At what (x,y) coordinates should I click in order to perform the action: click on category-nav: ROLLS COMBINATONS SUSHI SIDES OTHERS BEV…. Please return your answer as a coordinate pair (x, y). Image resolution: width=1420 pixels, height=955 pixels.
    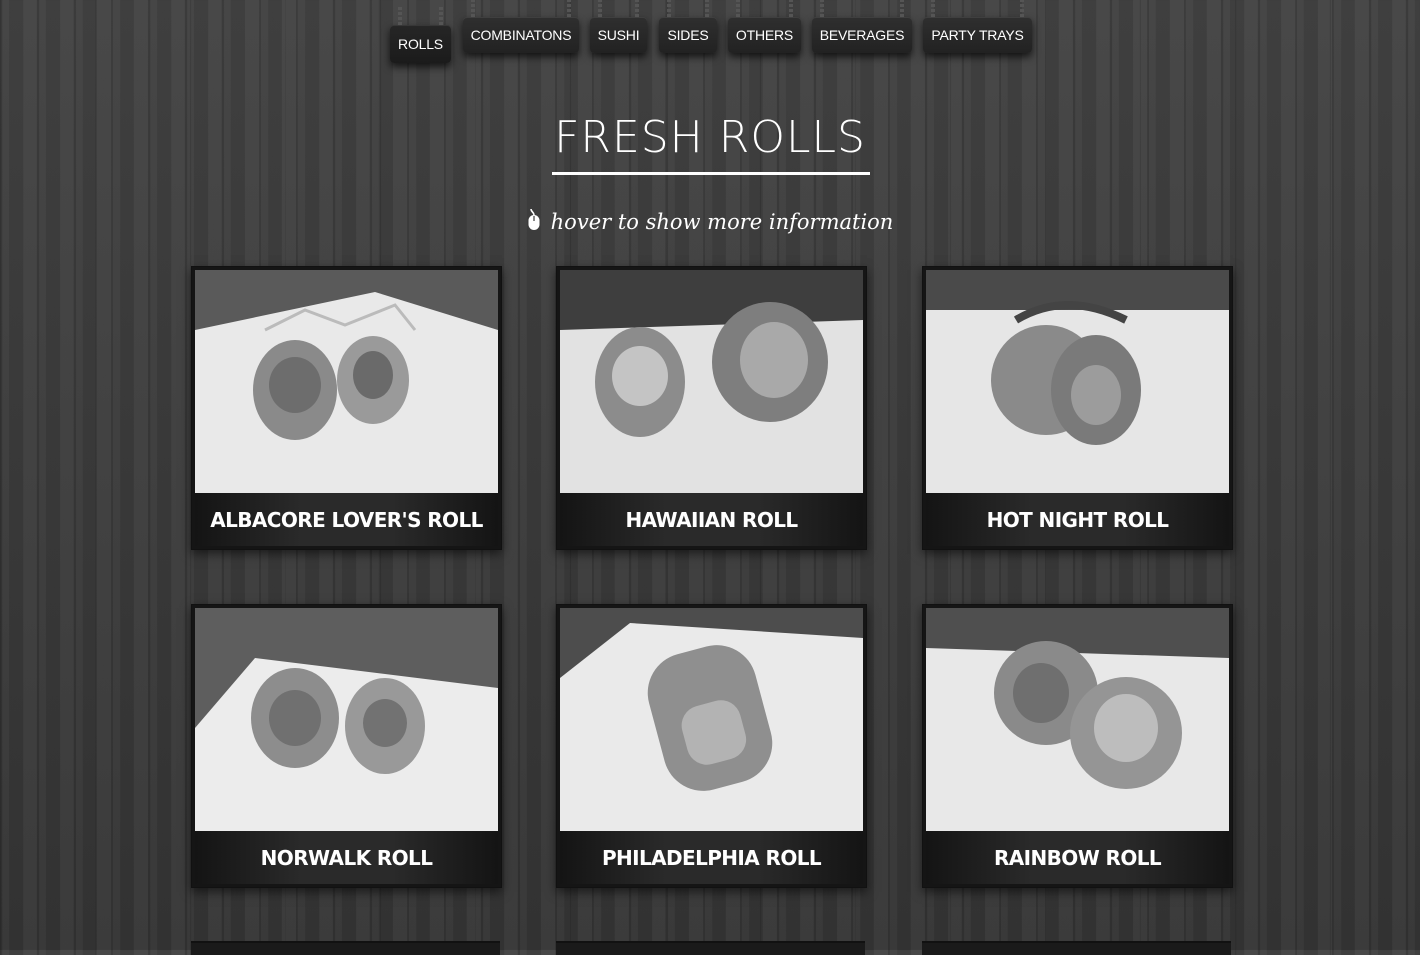
    Looking at the image, I should click on (710, 35).